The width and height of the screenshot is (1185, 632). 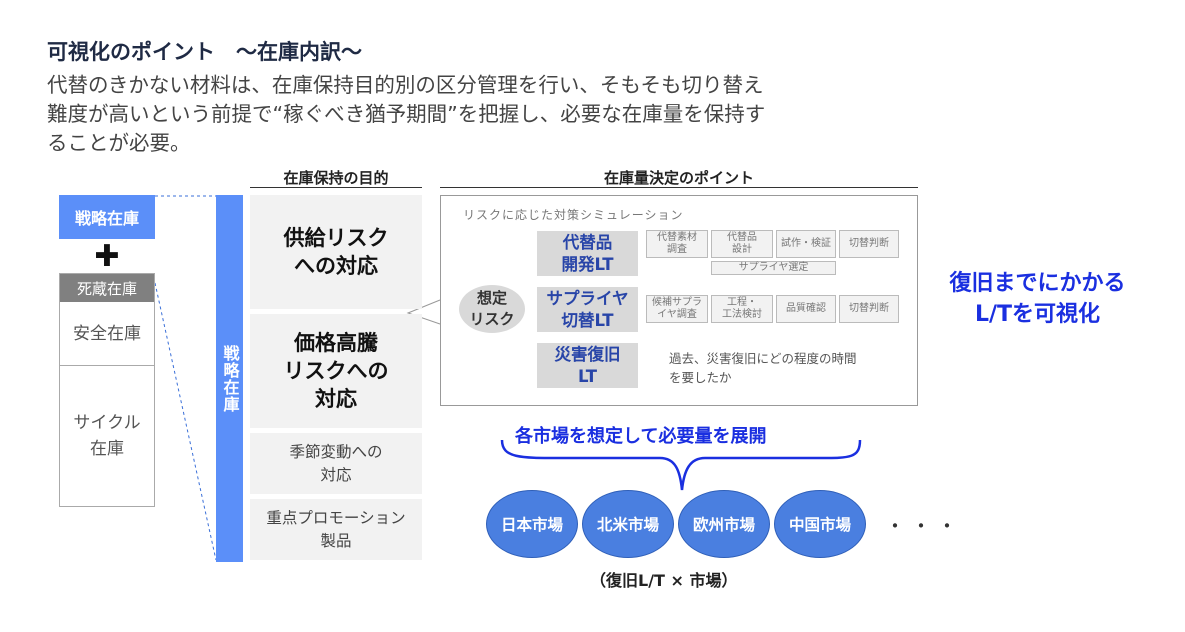 I want to click on disaster-recovery-lt: 災害復旧 LT, so click(x=587, y=365).